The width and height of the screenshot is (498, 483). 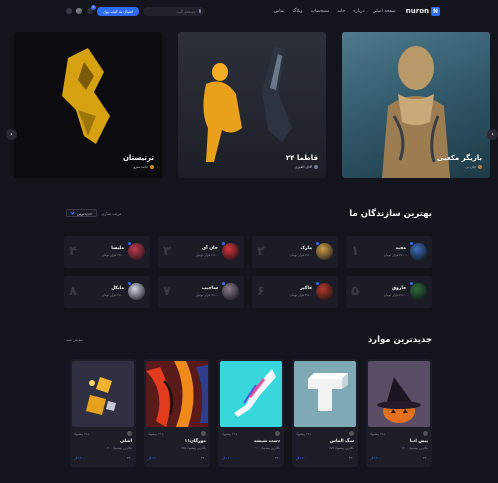 What do you see at coordinates (195, 441) in the screenshot?
I see `item-title: مورگان۱۱` at bounding box center [195, 441].